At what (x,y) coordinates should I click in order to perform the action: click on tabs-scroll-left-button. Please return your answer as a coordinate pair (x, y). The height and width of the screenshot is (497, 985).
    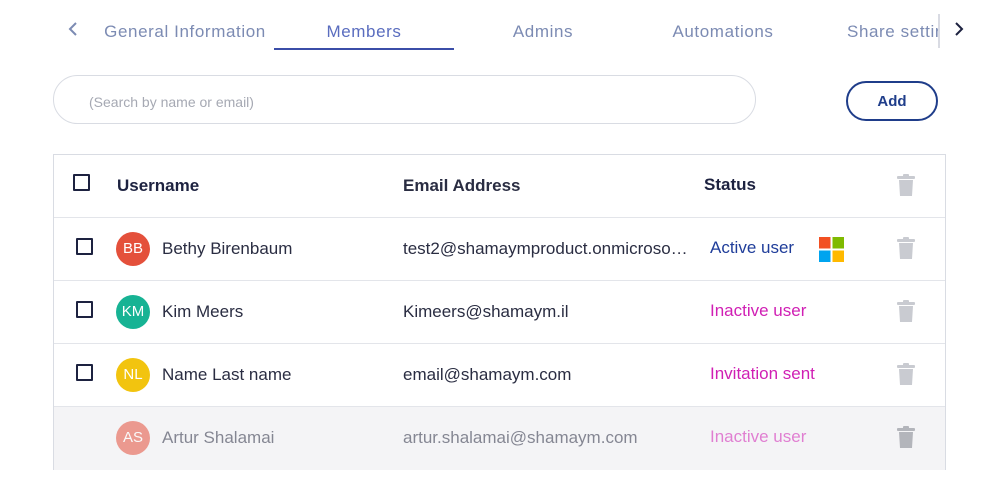
    Looking at the image, I should click on (73, 31).